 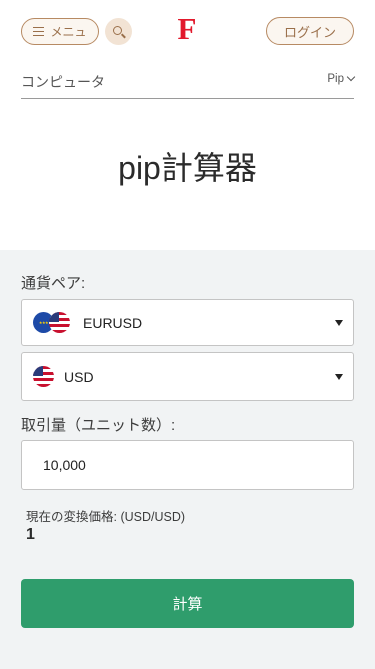 What do you see at coordinates (63, 82) in the screenshot?
I see `breadcrumb: コンピュータ` at bounding box center [63, 82].